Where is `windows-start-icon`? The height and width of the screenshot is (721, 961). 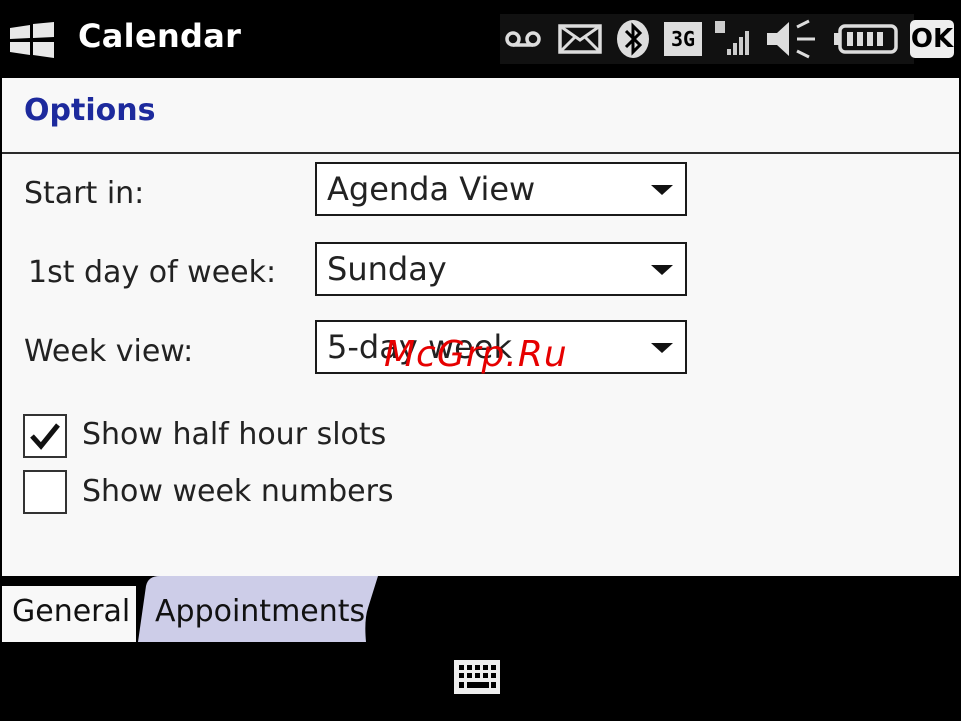 windows-start-icon is located at coordinates (32, 40).